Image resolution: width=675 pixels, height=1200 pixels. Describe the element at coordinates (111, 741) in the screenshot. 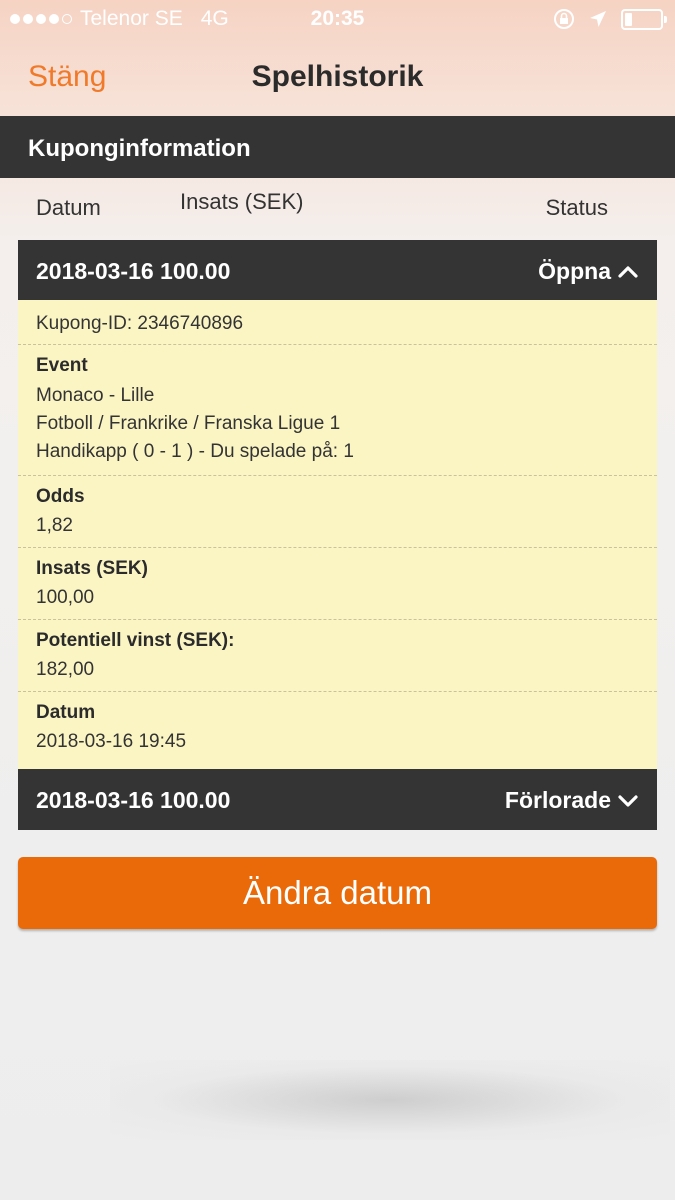

I see `date-value: 2018-03-16 19:45` at that location.